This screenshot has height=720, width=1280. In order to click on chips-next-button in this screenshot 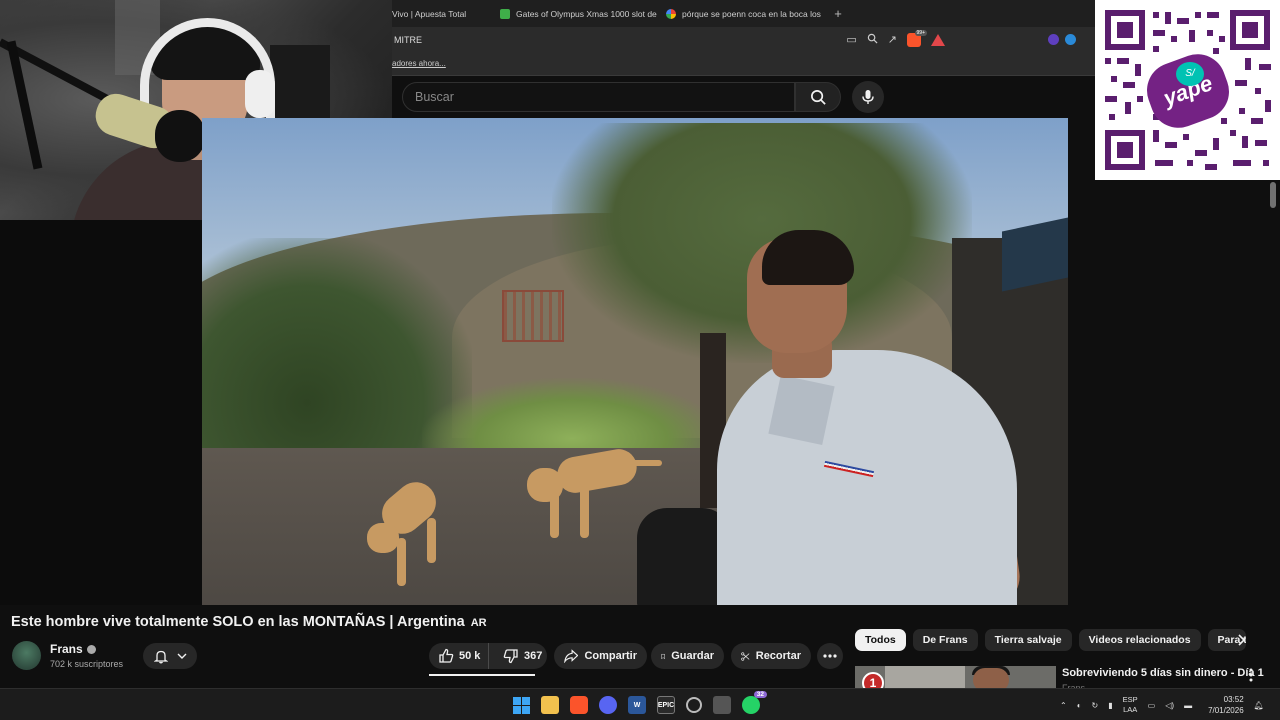, I will do `click(1241, 640)`.